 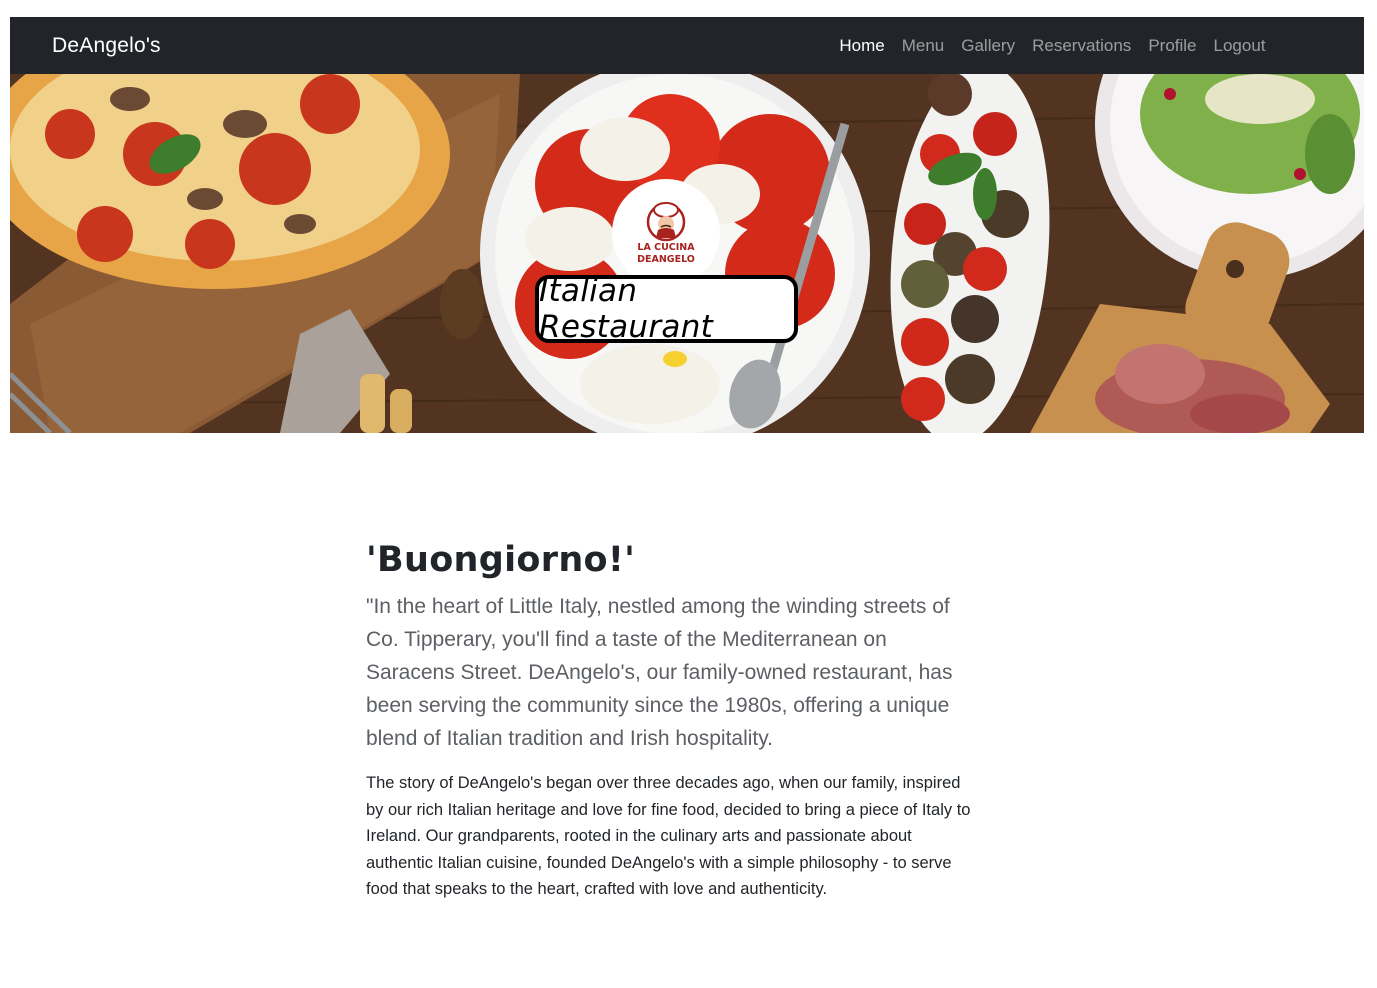 I want to click on hero-tagline: Italian Restaurant, so click(x=626, y=309).